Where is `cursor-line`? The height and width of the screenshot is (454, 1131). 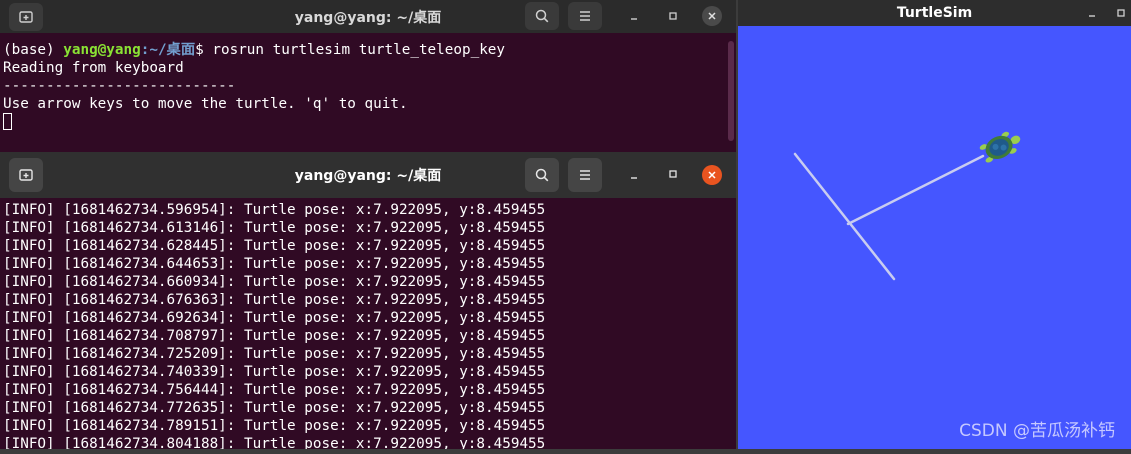 cursor-line is located at coordinates (369, 122).